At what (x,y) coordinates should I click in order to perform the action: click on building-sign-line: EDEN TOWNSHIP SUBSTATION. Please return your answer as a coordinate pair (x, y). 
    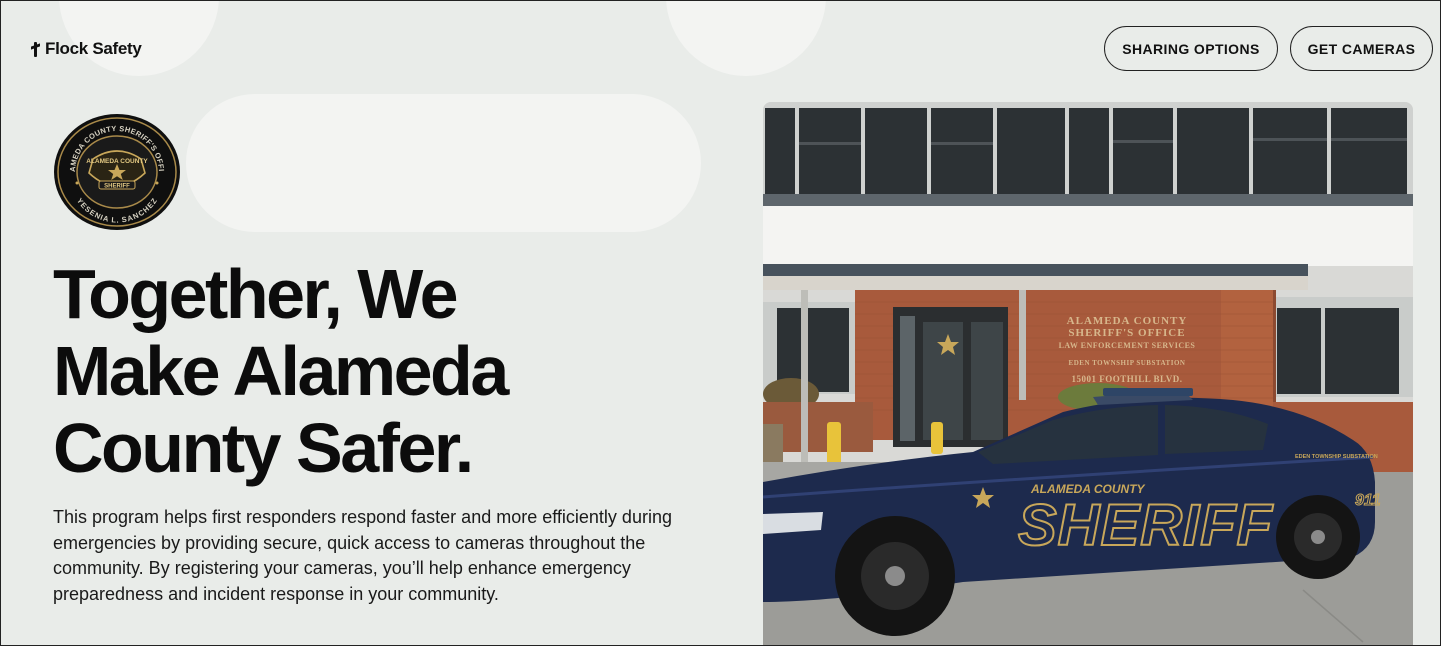
    Looking at the image, I should click on (1127, 363).